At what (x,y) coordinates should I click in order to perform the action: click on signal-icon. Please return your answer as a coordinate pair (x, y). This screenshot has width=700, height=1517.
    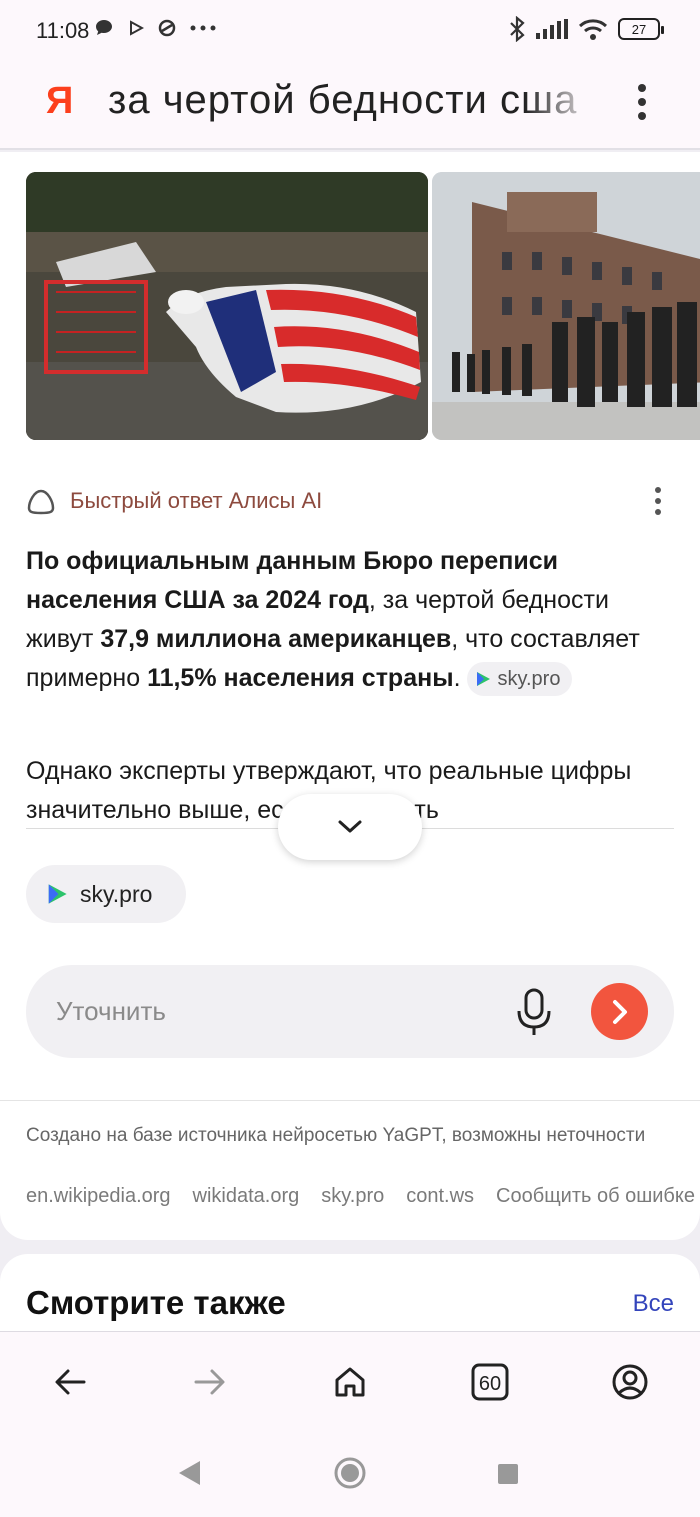
    Looking at the image, I should click on (552, 29).